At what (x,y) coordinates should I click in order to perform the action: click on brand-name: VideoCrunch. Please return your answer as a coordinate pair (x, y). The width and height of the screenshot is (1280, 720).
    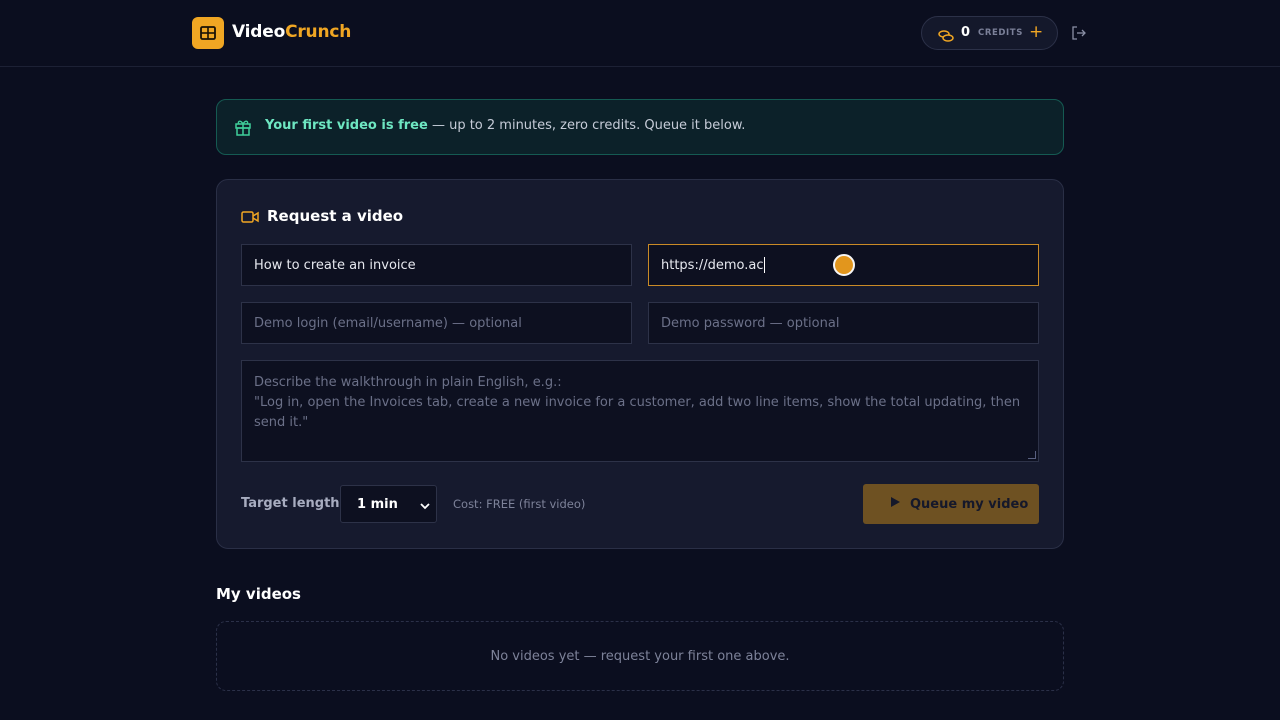
    Looking at the image, I should click on (291, 32).